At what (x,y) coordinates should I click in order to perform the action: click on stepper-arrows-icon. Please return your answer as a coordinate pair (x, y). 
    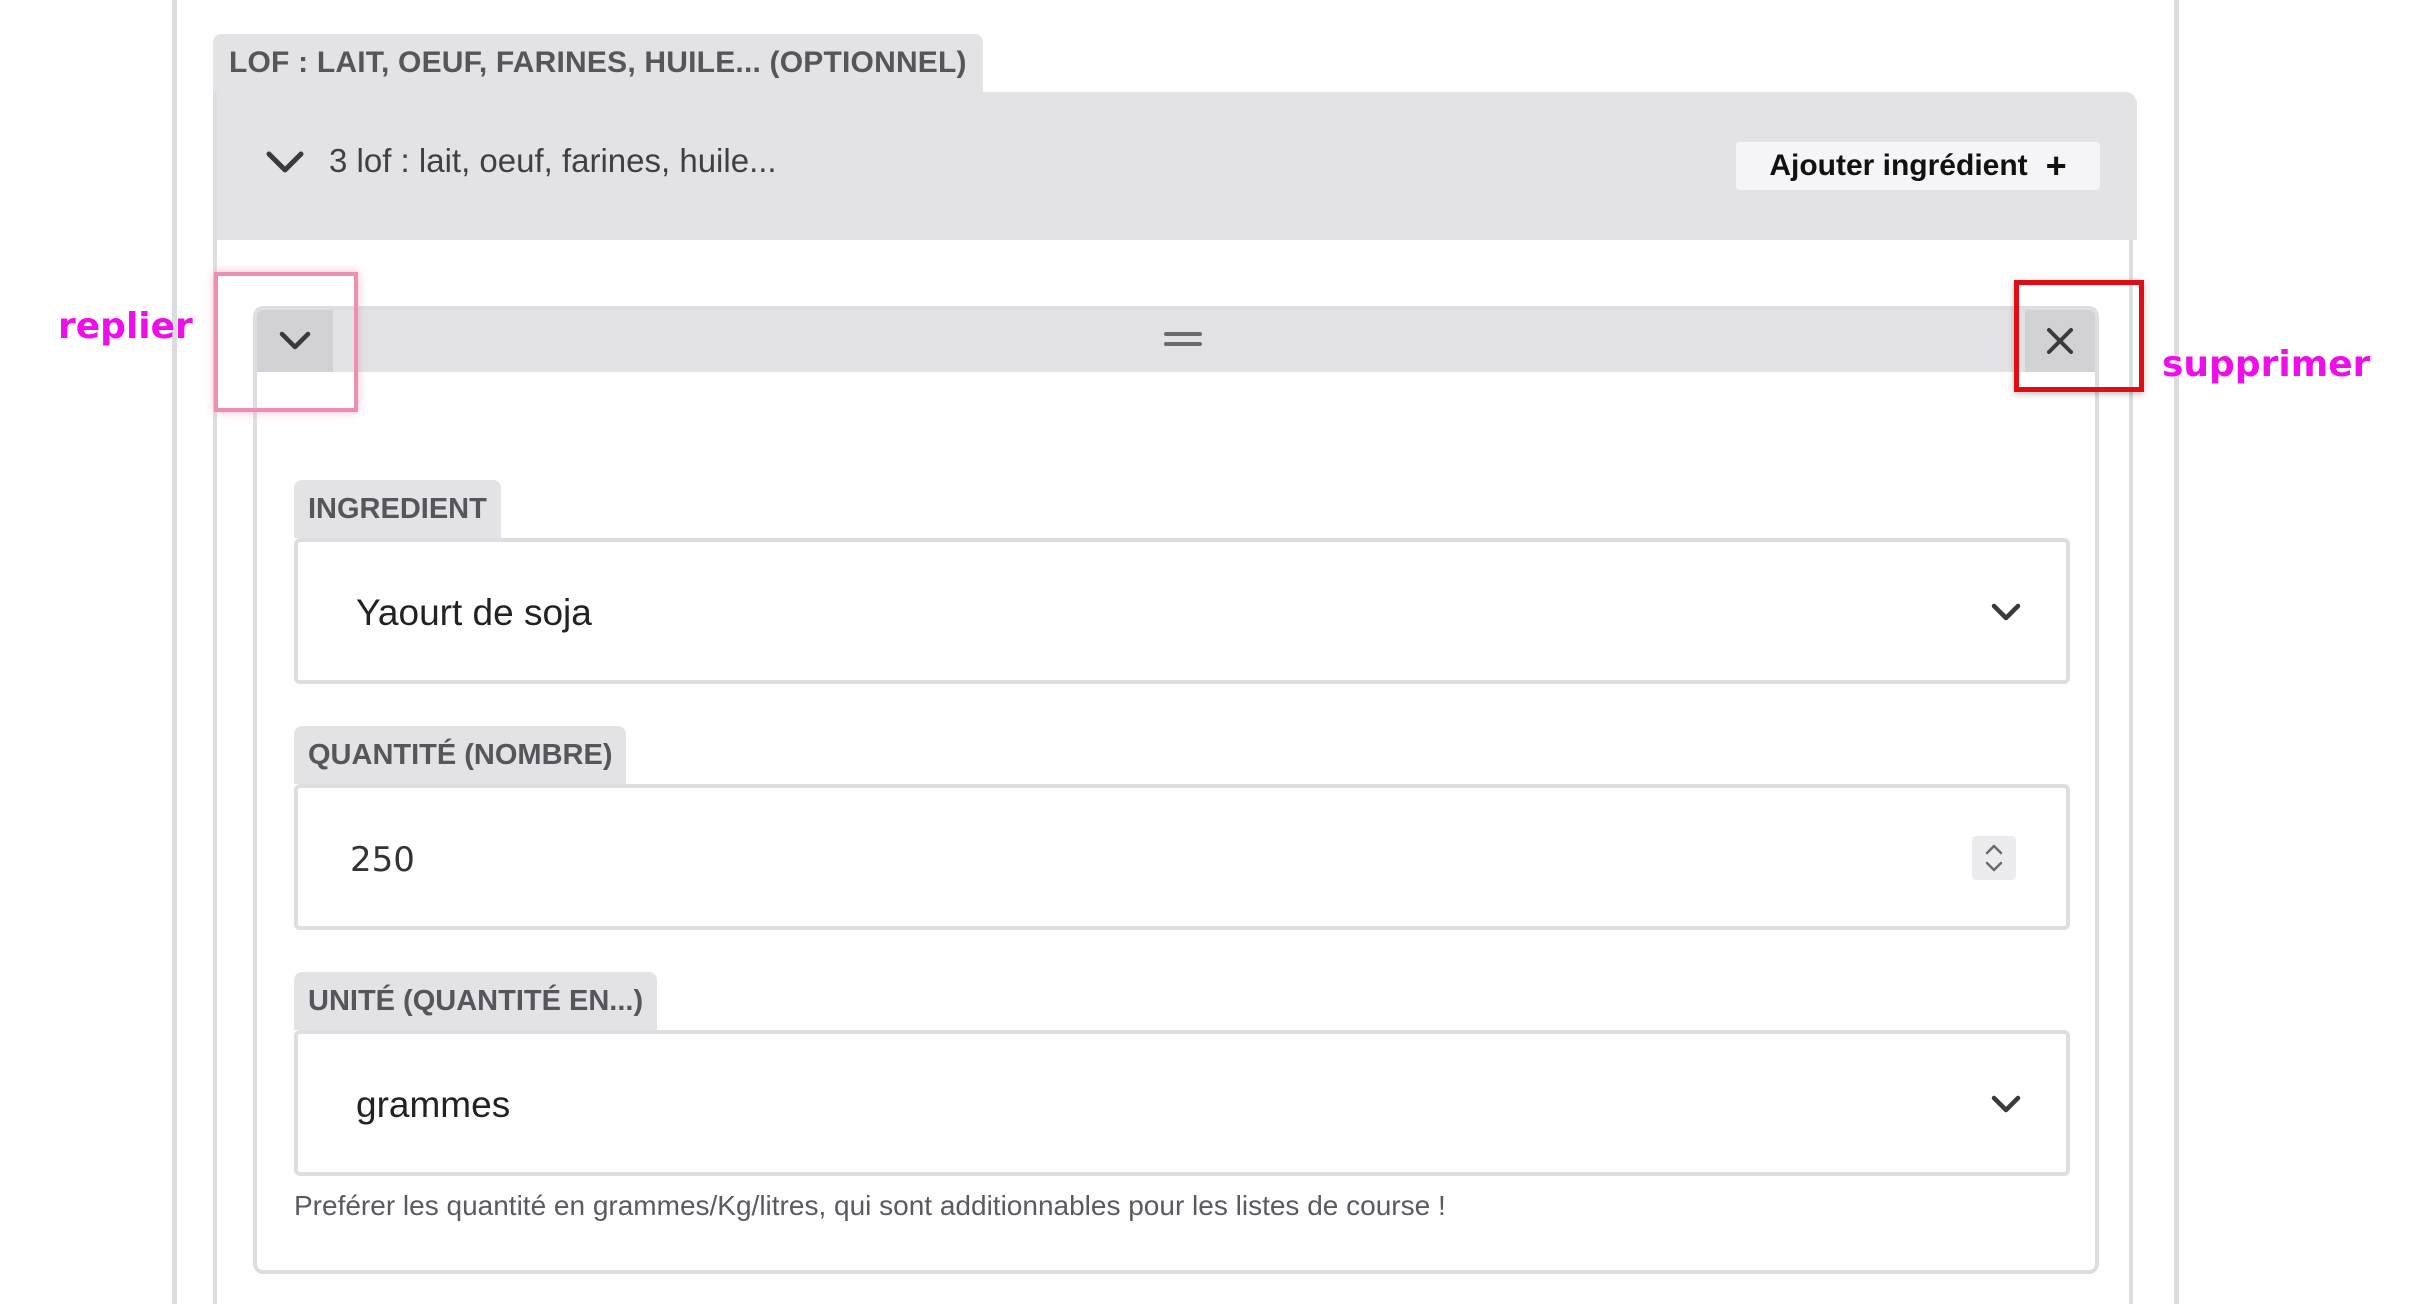
    Looking at the image, I should click on (1994, 858).